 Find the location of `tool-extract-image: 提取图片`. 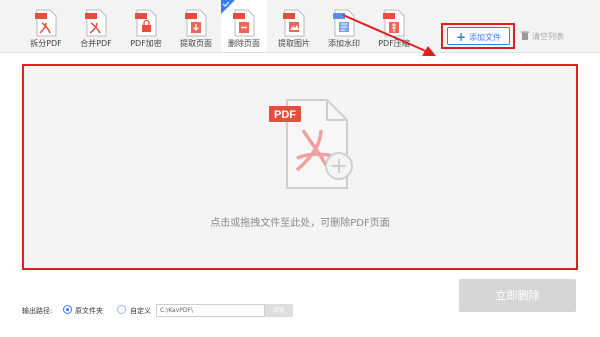

tool-extract-image: 提取图片 is located at coordinates (294, 26).